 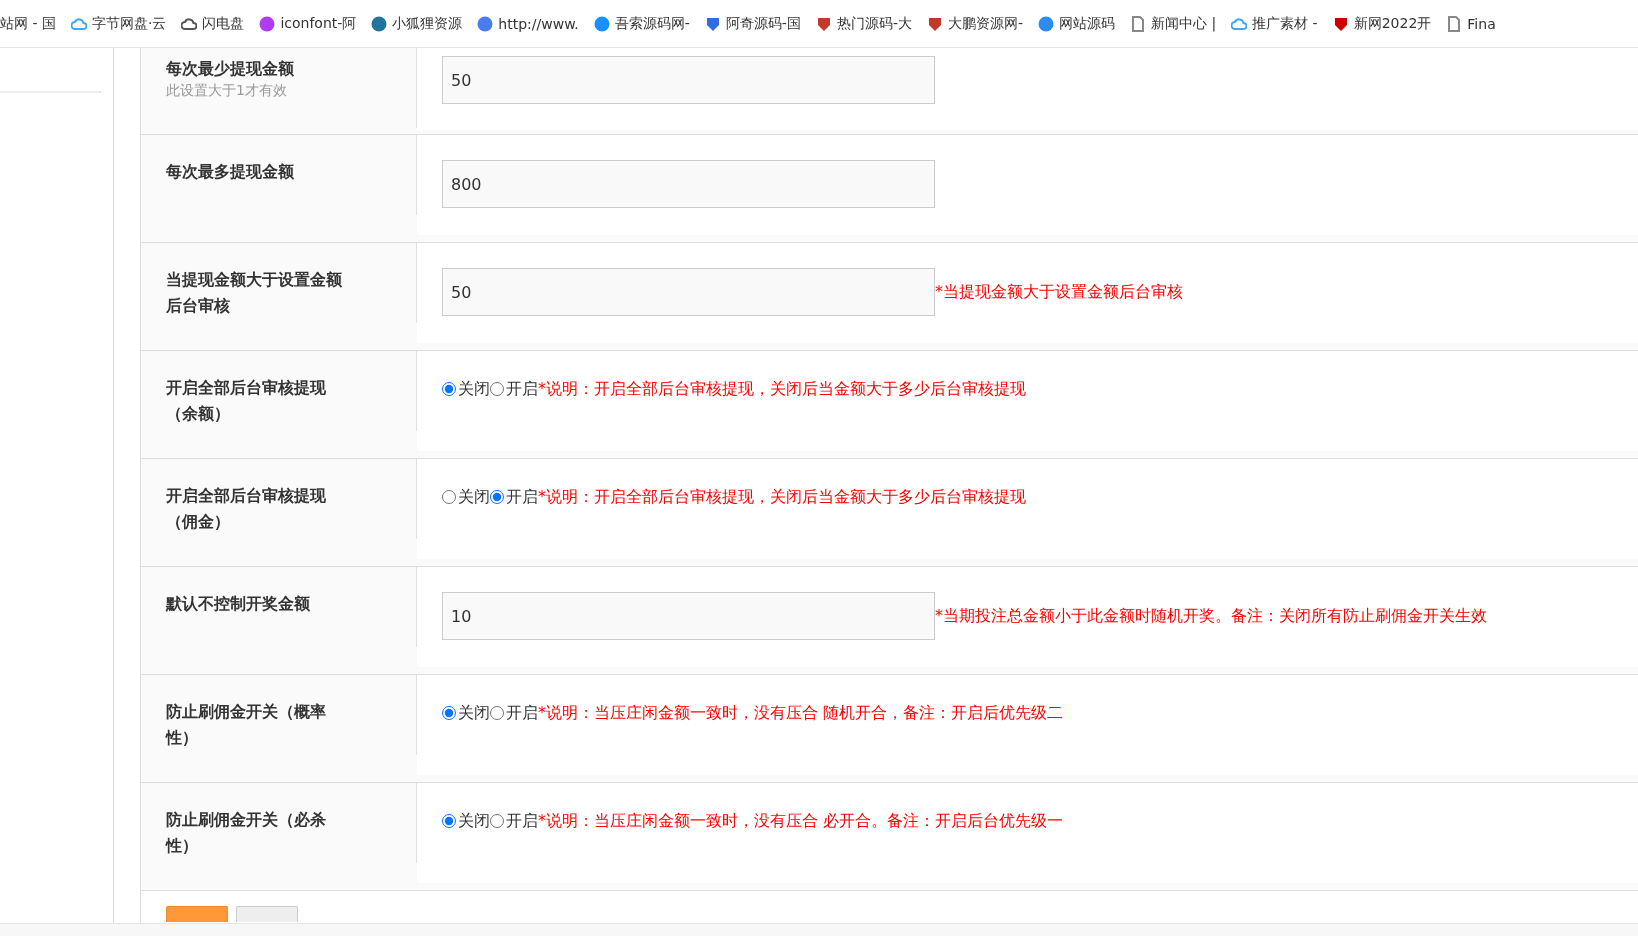 I want to click on field-note: *说明：当压庄闲金额一致时，没有压合 必开合。备注：开启后台优先级一, so click(x=801, y=821).